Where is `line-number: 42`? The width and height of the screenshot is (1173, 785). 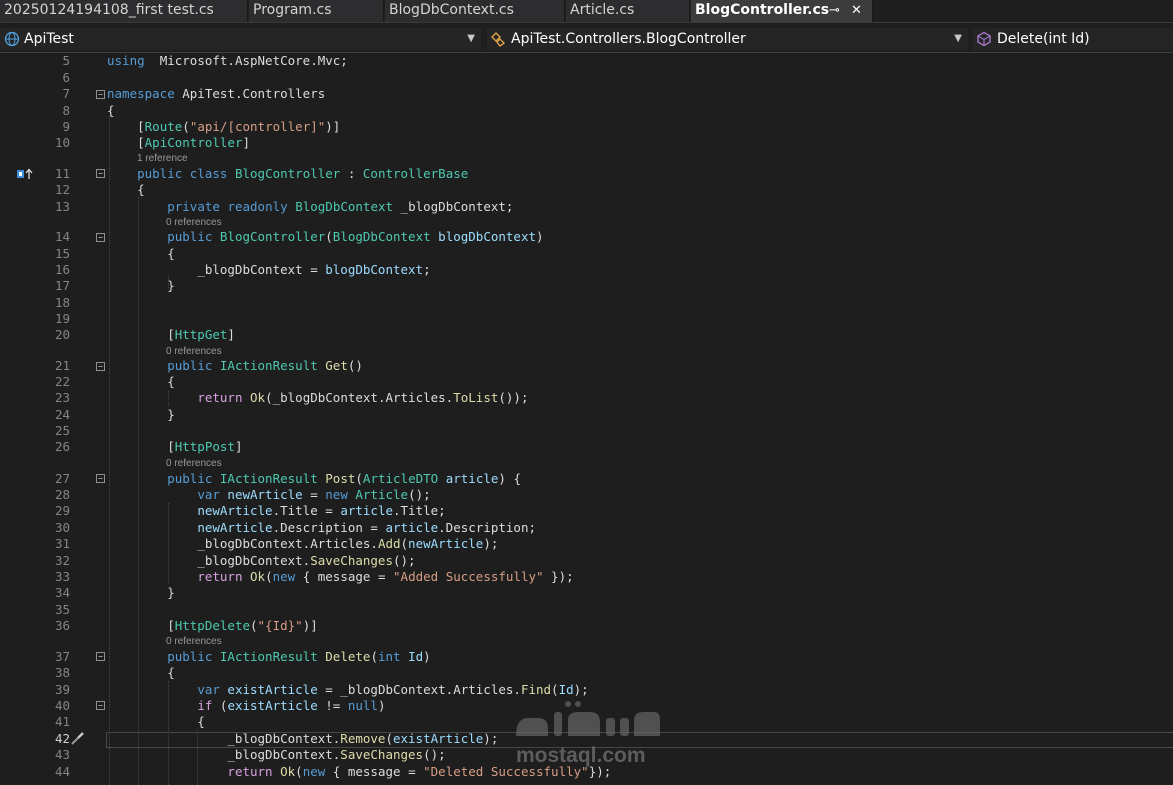
line-number: 42 is located at coordinates (62, 738).